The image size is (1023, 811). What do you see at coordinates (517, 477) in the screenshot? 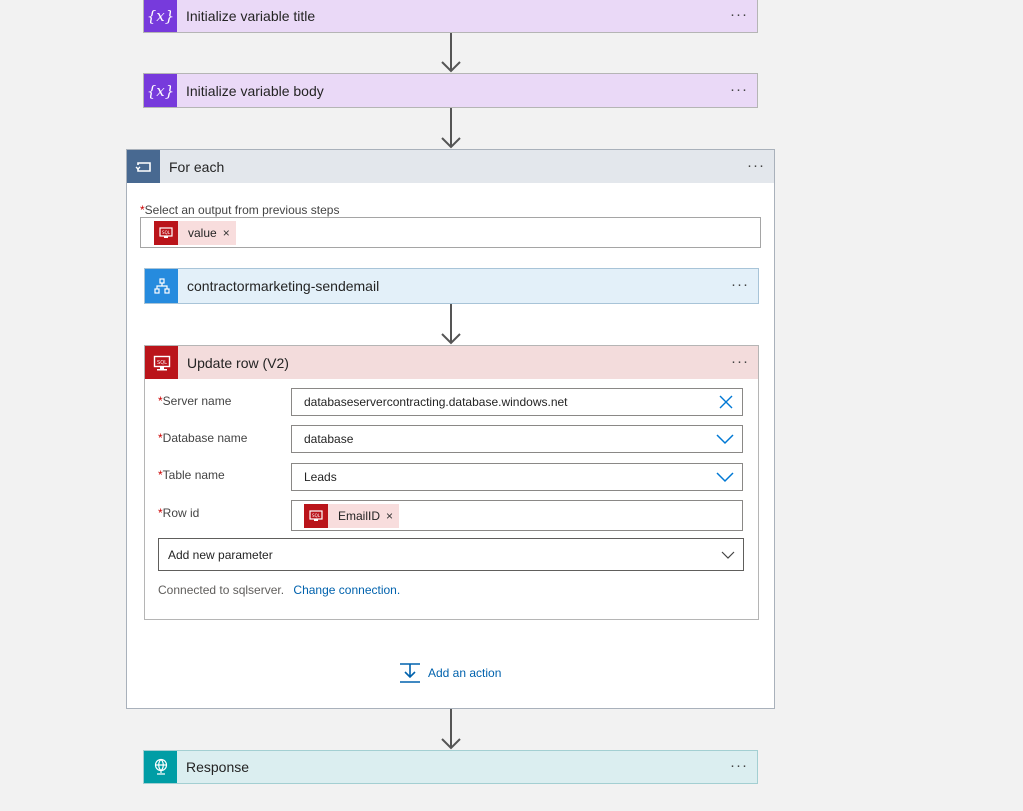
I see `table-name-select: Leads` at bounding box center [517, 477].